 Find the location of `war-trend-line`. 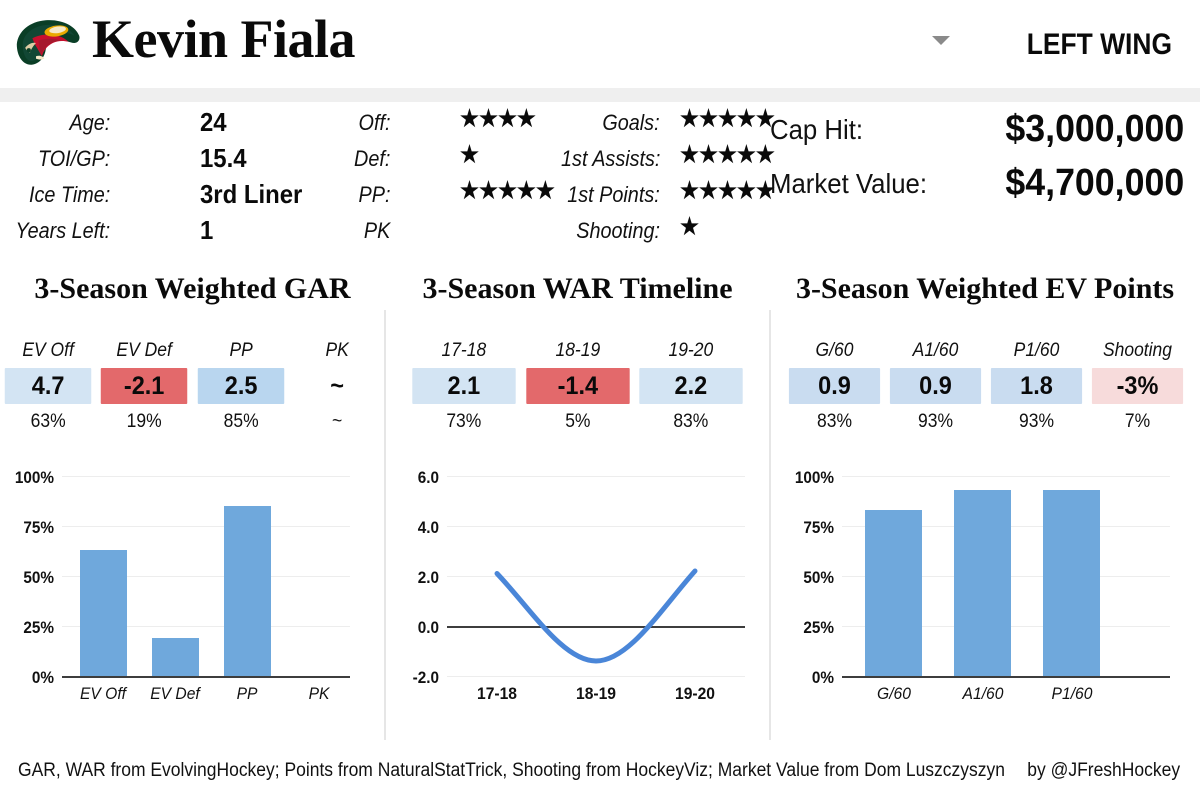

war-trend-line is located at coordinates (596, 616).